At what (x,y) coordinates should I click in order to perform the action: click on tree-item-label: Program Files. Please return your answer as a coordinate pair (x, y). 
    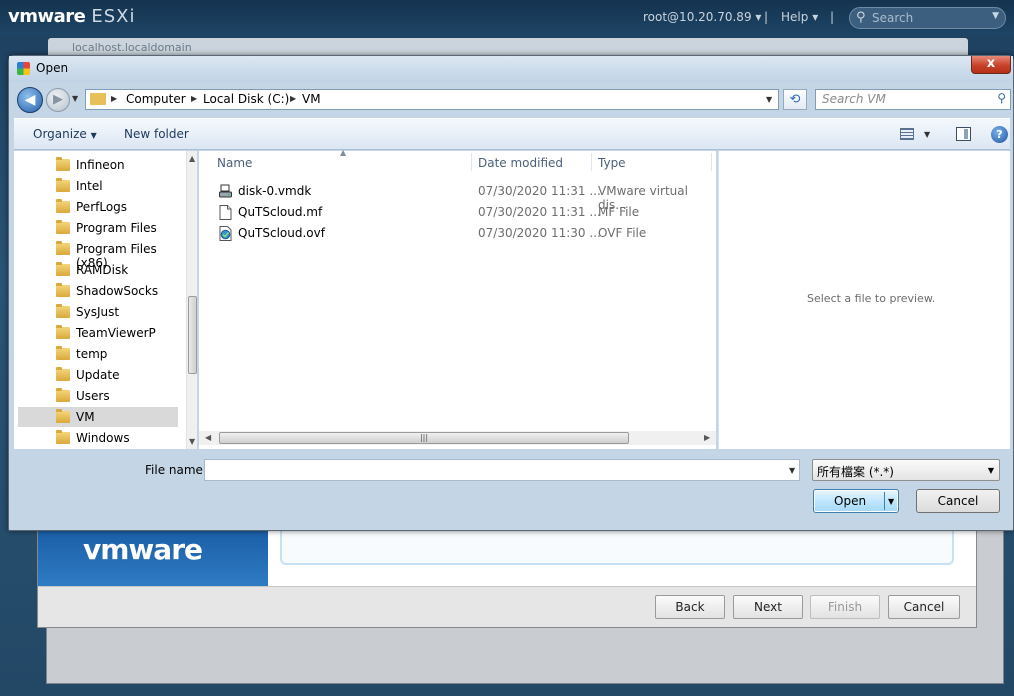
    Looking at the image, I should click on (116, 228).